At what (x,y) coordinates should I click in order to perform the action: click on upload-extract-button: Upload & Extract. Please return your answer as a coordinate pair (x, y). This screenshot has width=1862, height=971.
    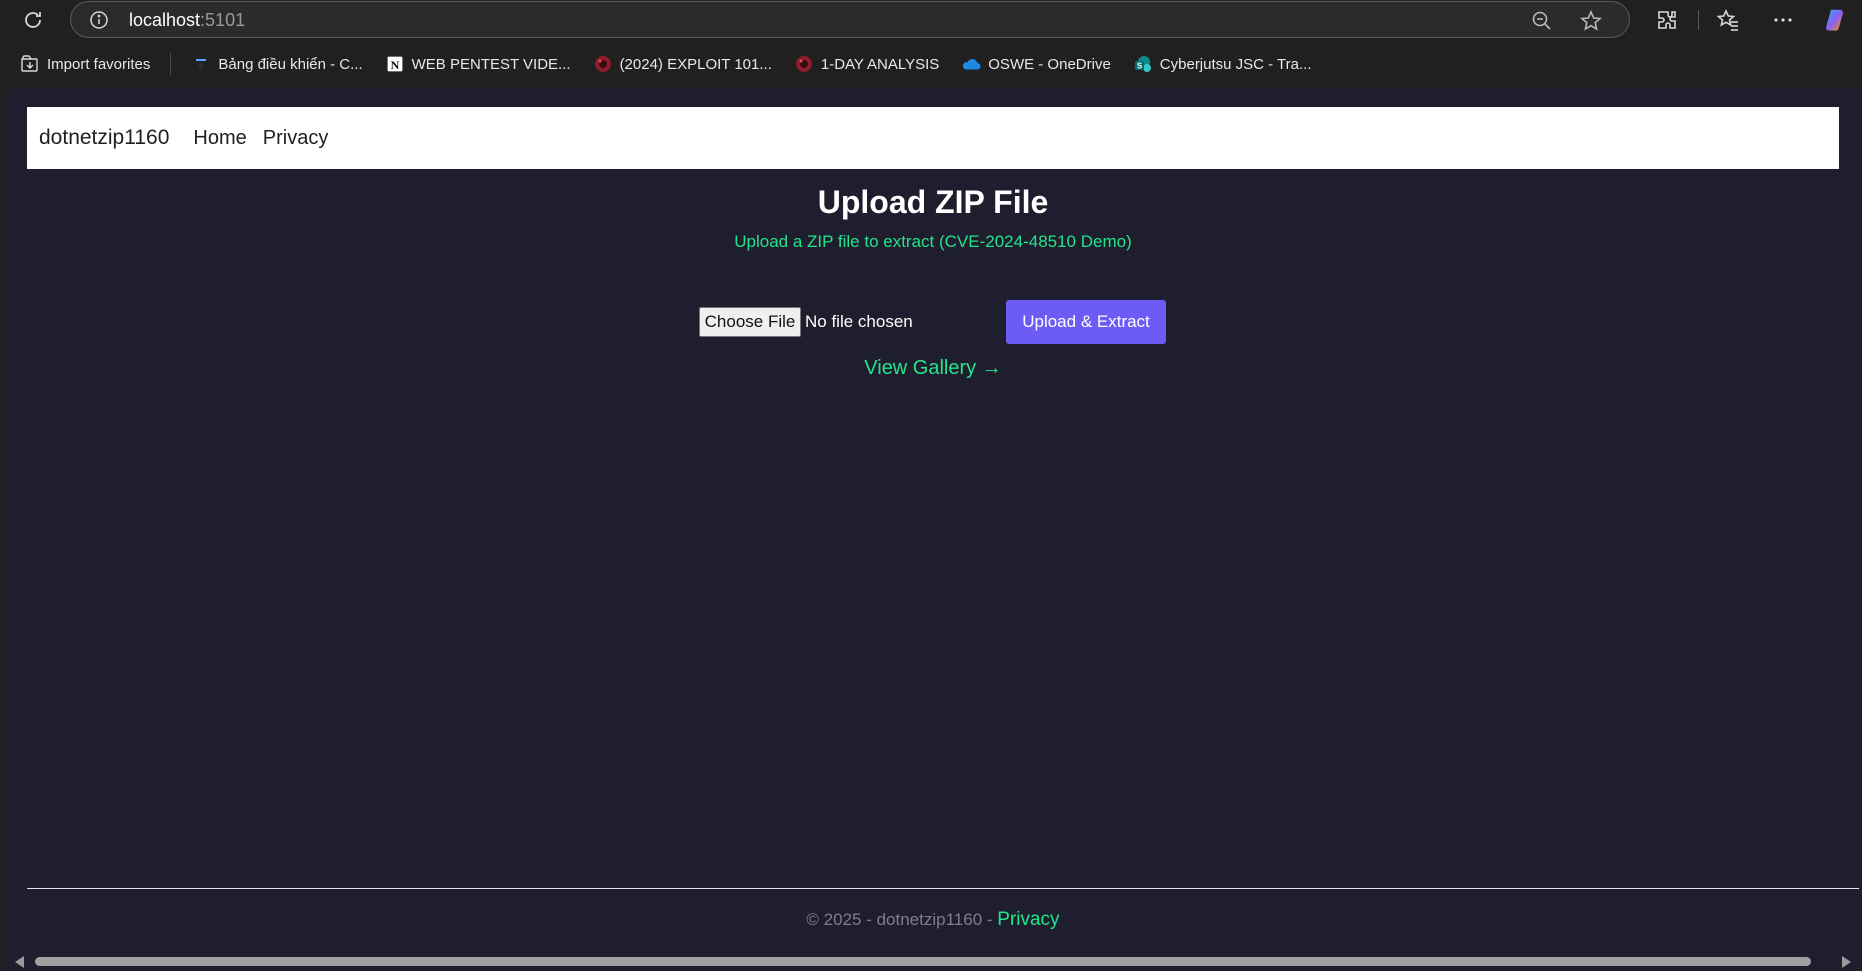
    Looking at the image, I should click on (1086, 322).